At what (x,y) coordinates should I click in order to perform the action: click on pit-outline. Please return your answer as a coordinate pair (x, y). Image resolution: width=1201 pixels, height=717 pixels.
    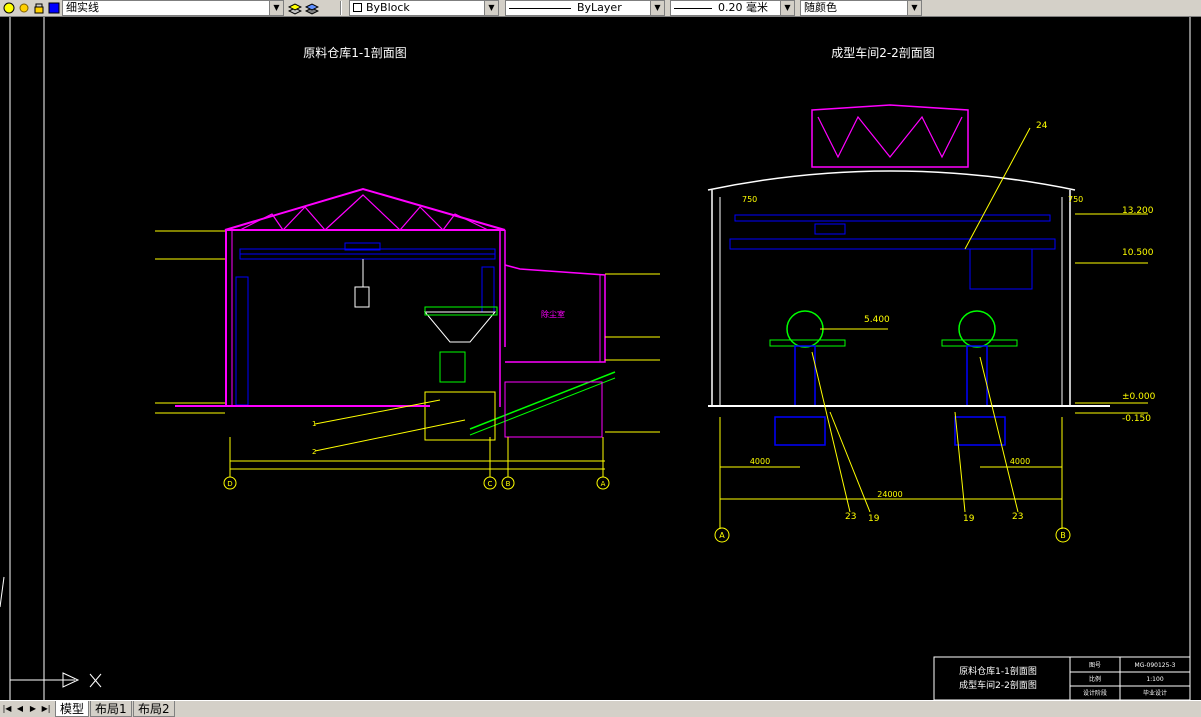
    Looking at the image, I should click on (460, 416).